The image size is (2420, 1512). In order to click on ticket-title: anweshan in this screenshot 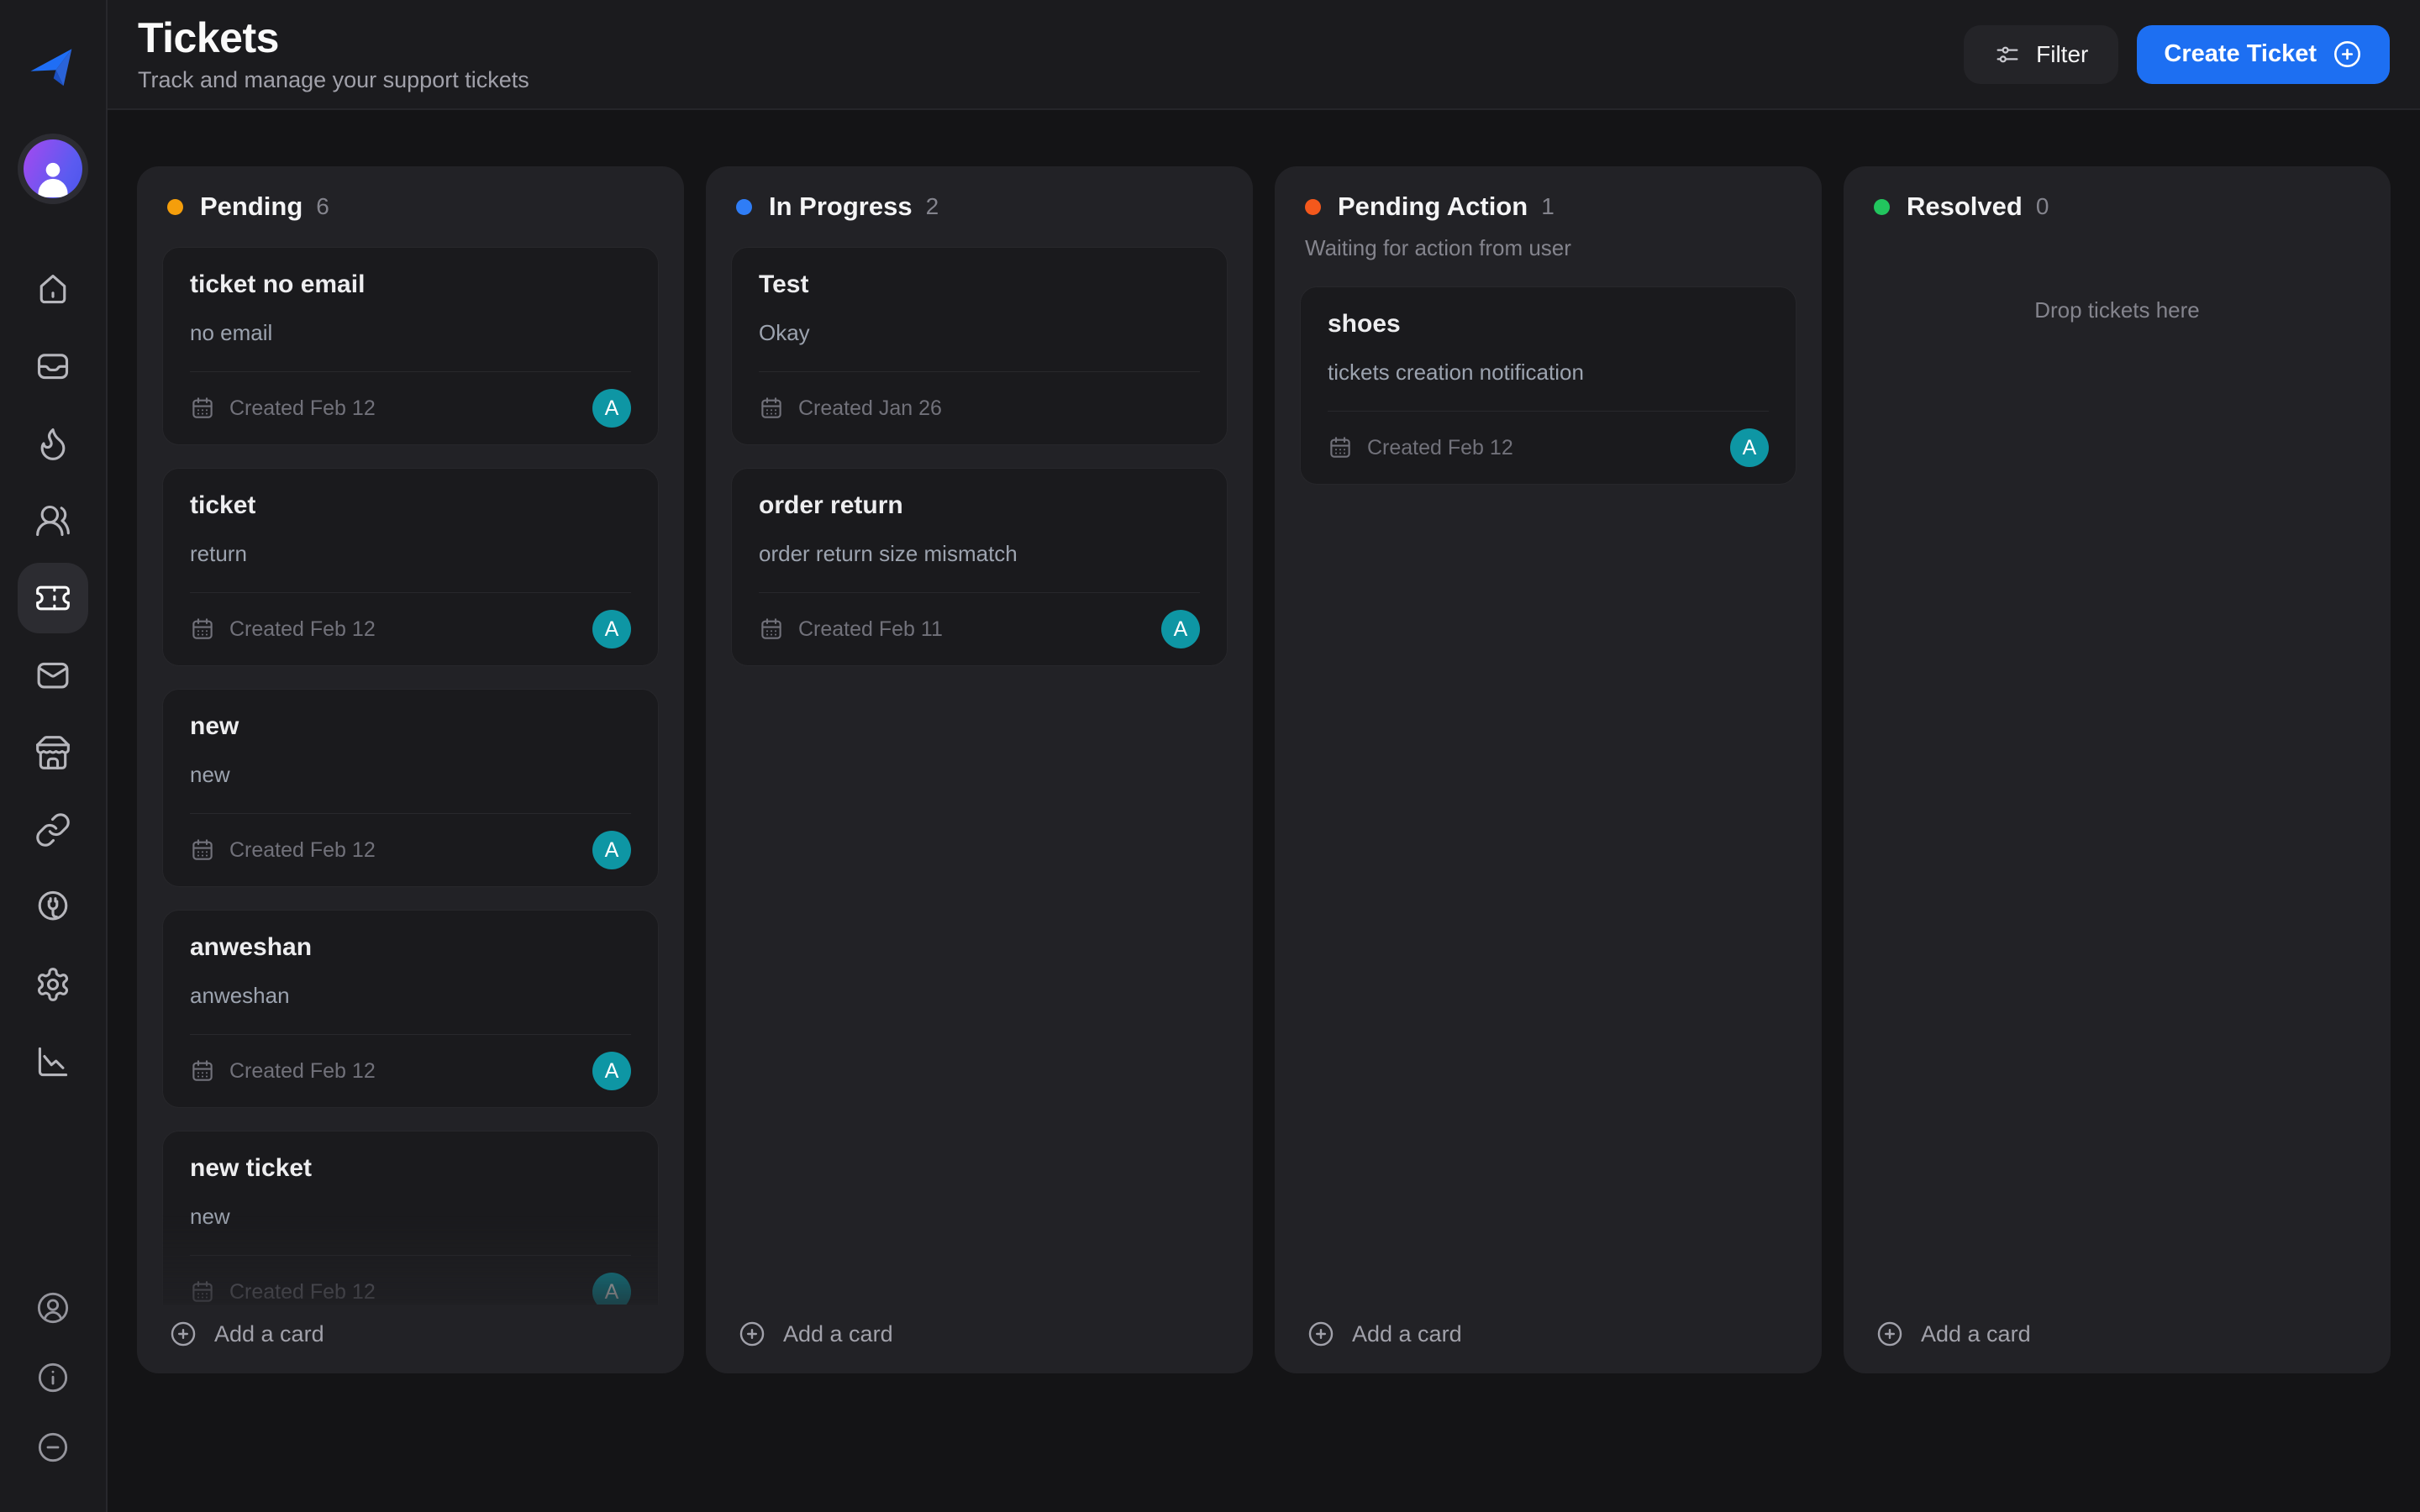, I will do `click(251, 947)`.